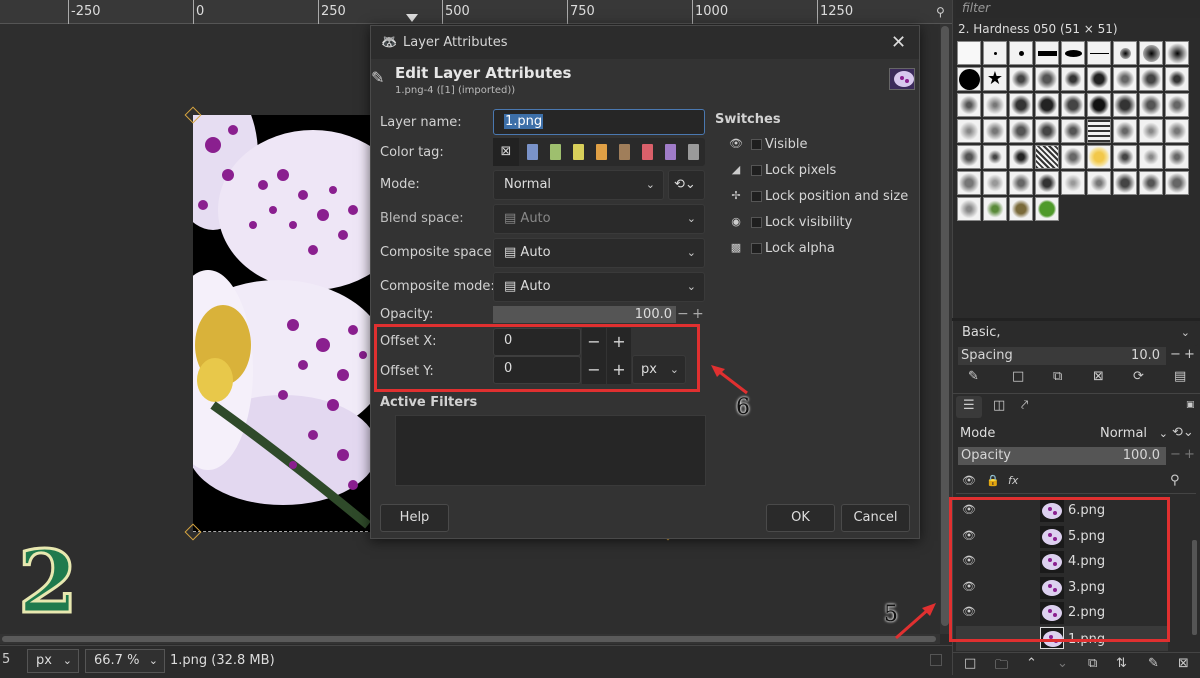 Image resolution: width=1200 pixels, height=678 pixels. Describe the element at coordinates (940, 12) in the screenshot. I see `zoom-search-icon: ⚲` at that location.